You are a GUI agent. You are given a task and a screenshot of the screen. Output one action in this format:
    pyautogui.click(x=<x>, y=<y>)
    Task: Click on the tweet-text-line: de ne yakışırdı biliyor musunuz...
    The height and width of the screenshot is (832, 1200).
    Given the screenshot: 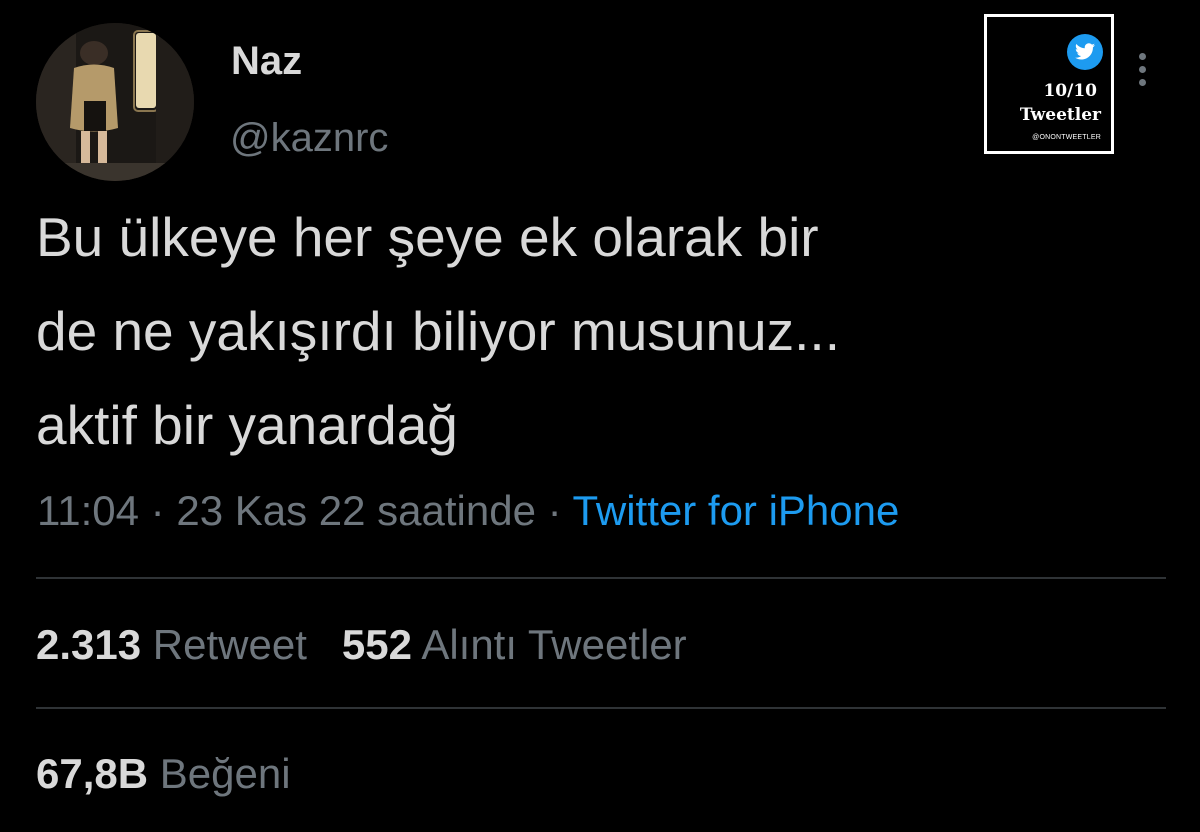 What is the action you would take?
    pyautogui.click(x=438, y=331)
    